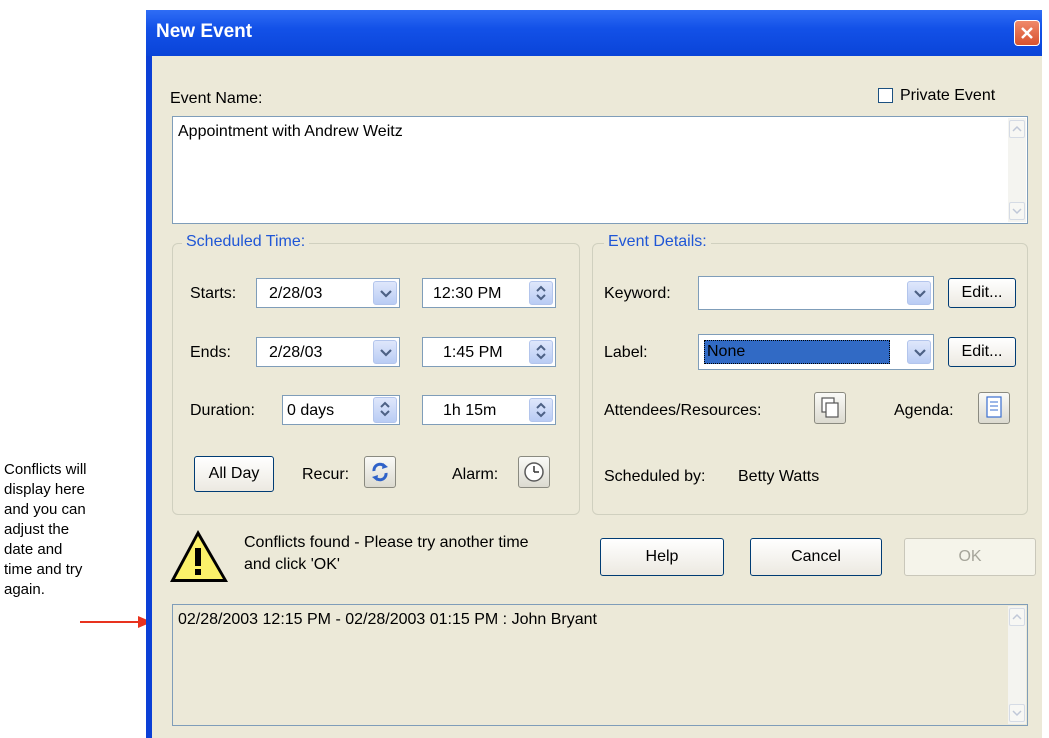 This screenshot has width=1049, height=738. I want to click on agenda-icon, so click(994, 407).